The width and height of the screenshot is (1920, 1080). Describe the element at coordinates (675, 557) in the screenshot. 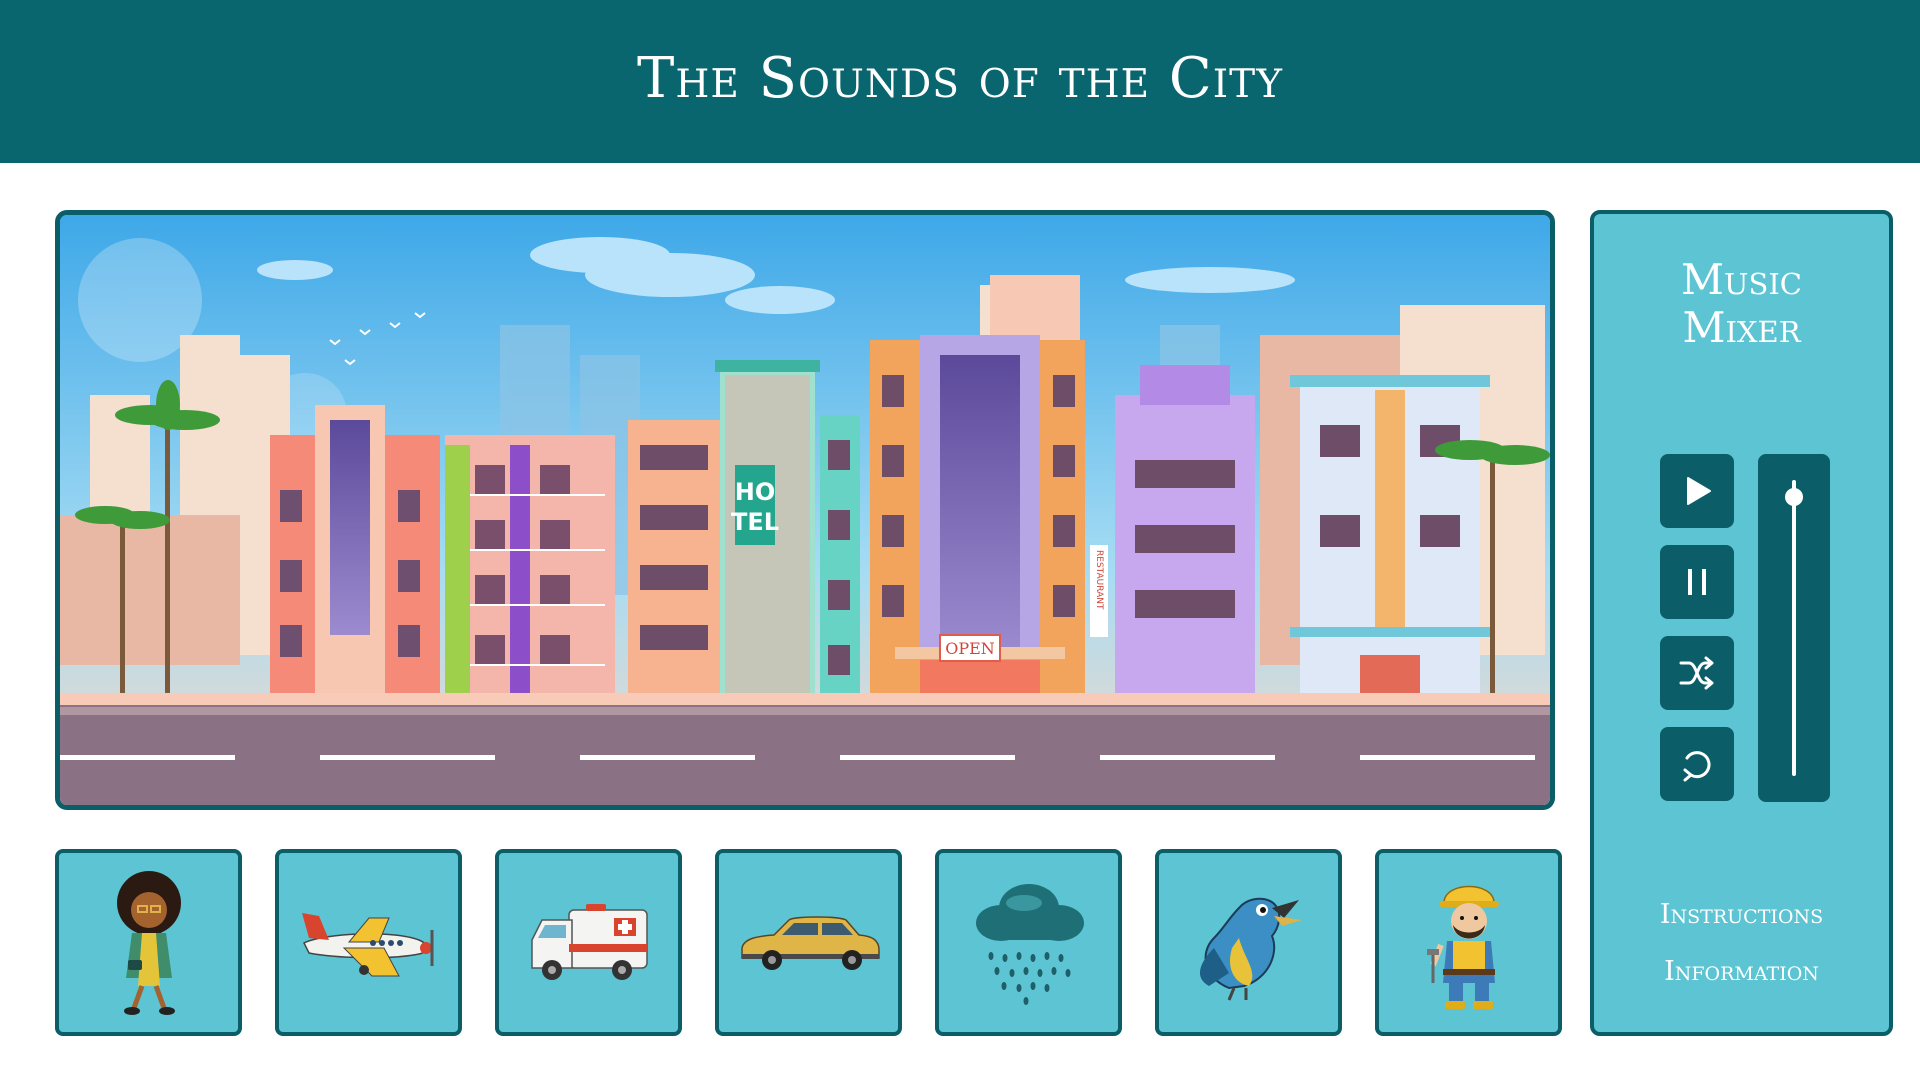

I see `building-peach` at that location.